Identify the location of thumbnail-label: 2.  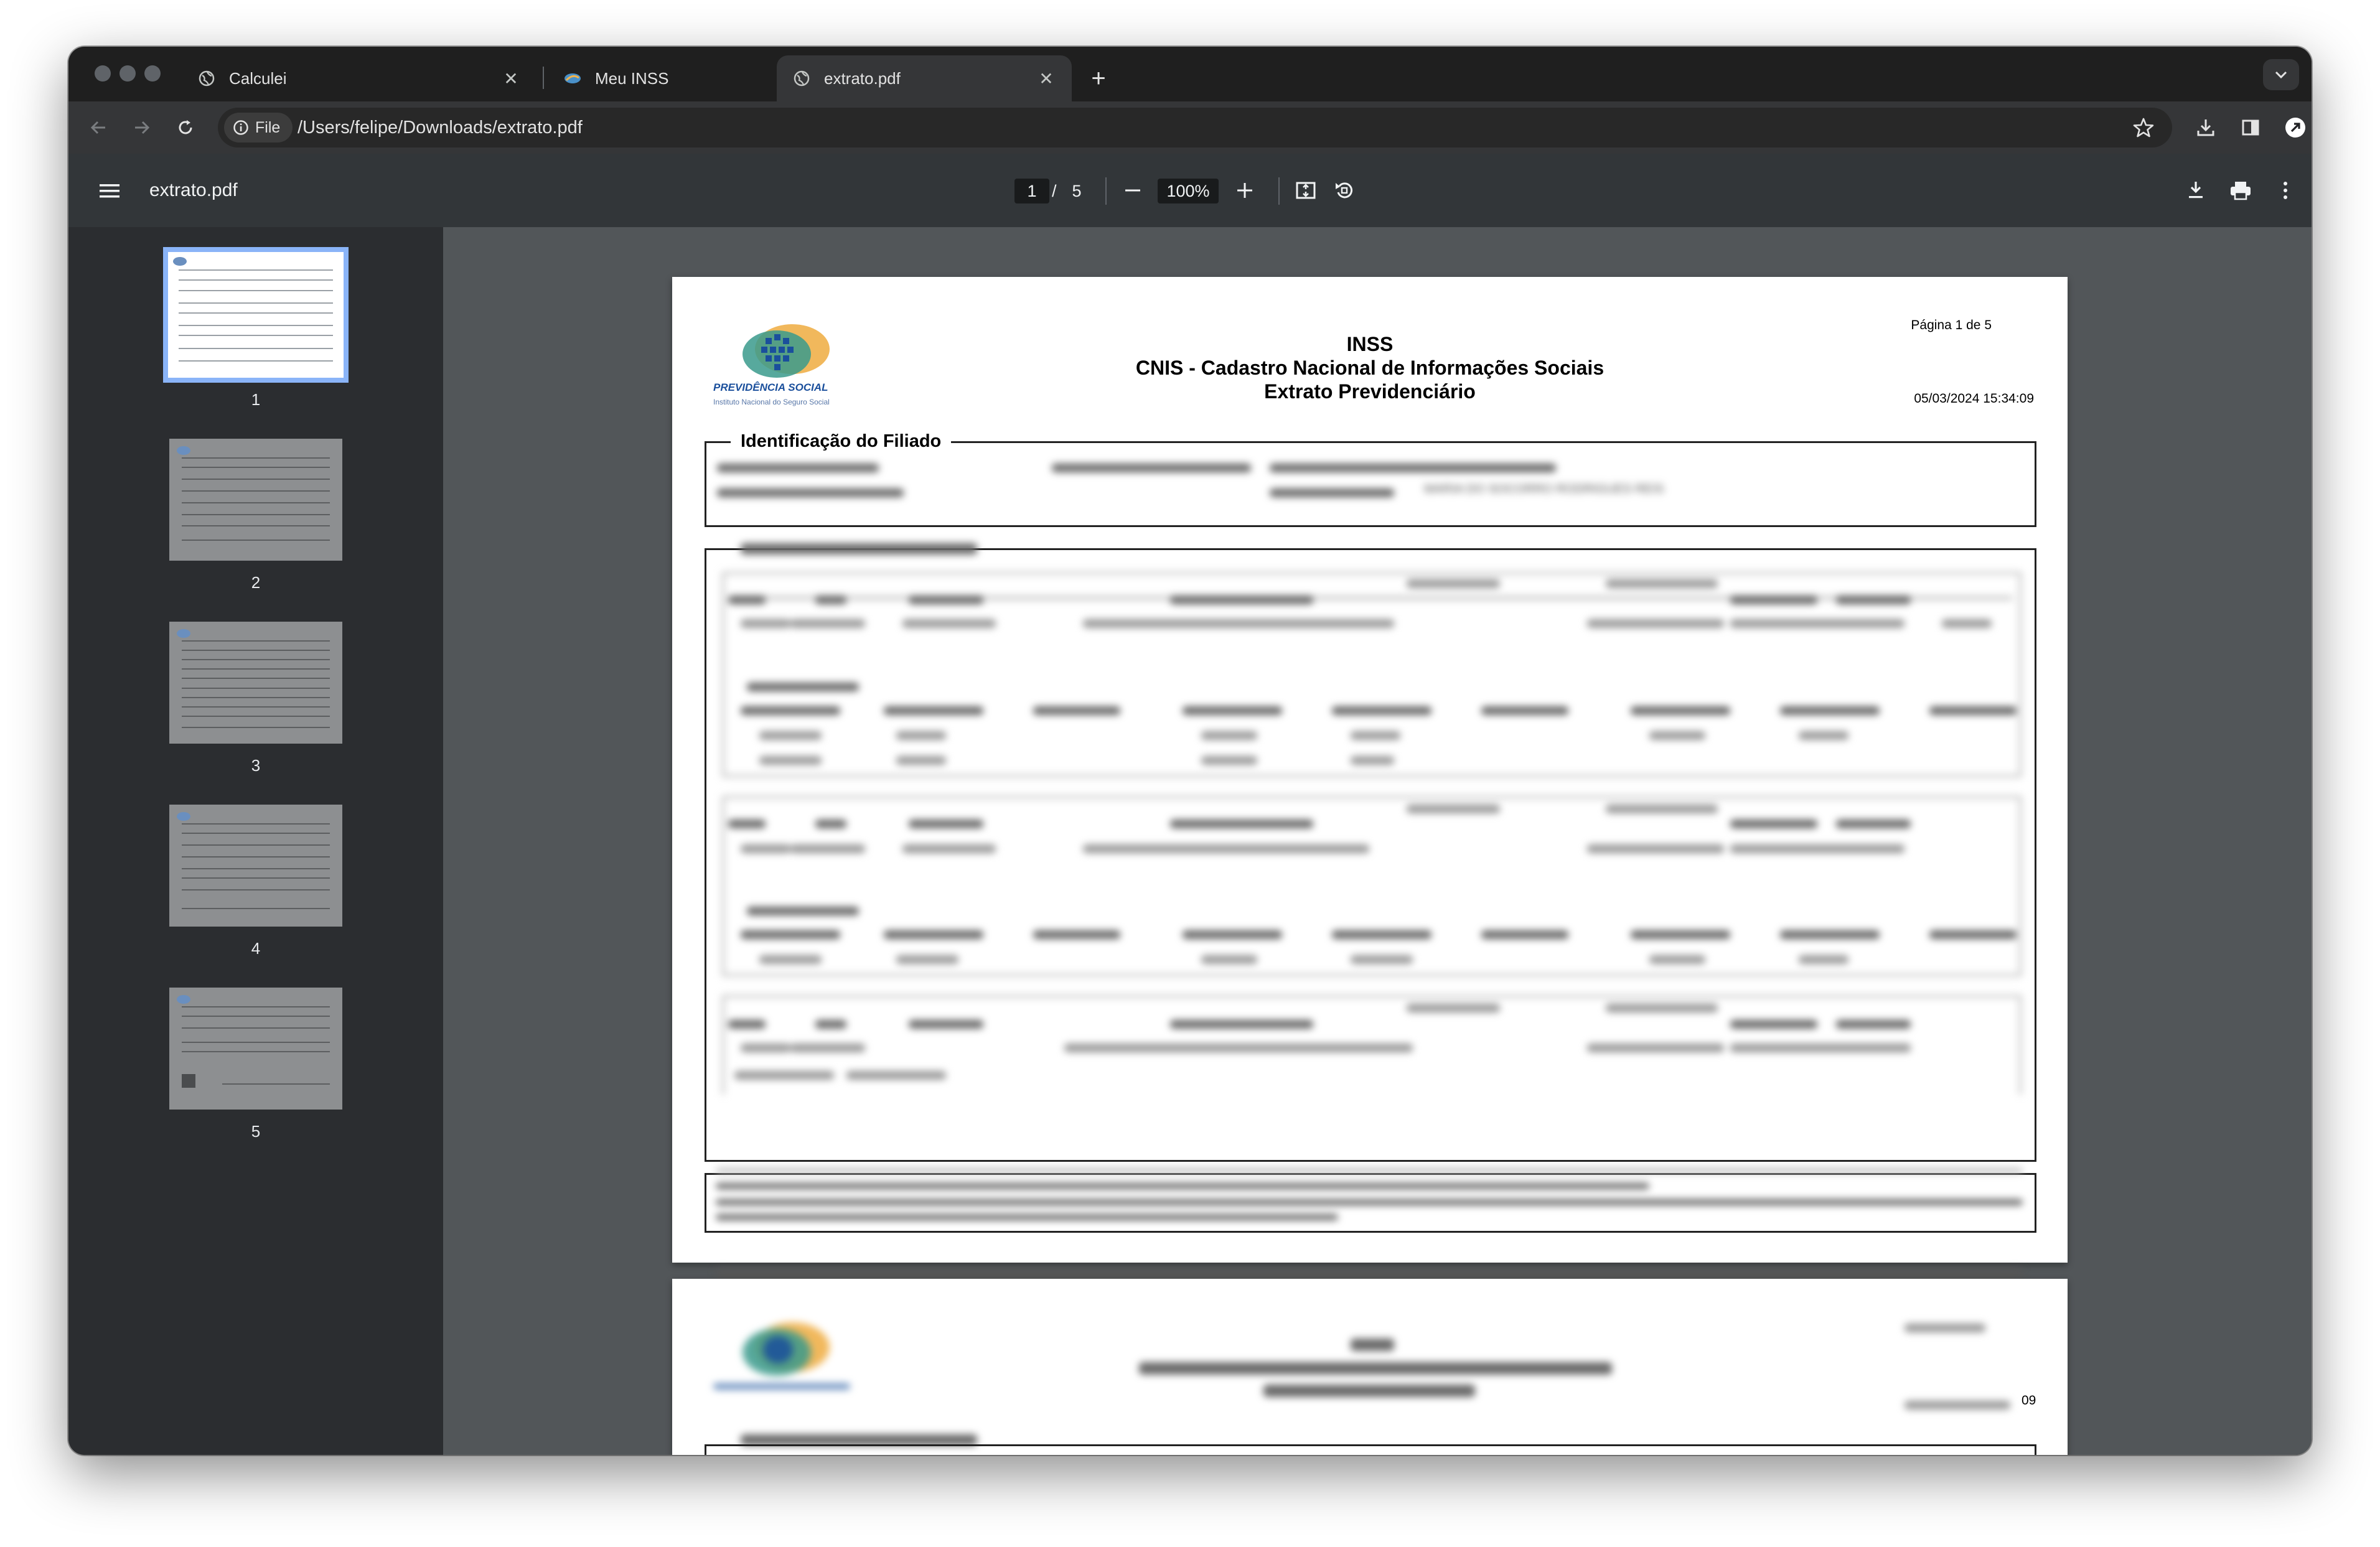
(256, 582).